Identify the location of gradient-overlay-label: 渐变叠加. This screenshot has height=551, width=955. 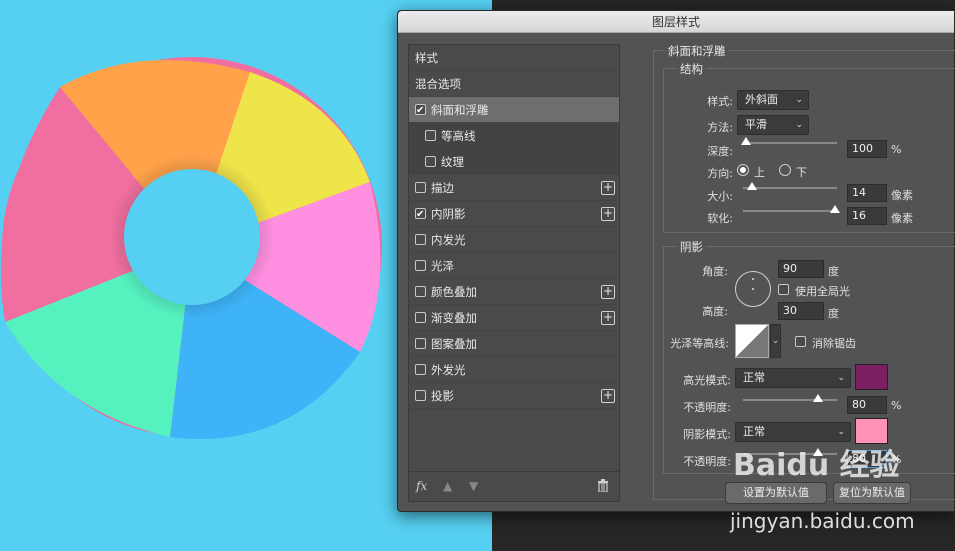
(454, 318).